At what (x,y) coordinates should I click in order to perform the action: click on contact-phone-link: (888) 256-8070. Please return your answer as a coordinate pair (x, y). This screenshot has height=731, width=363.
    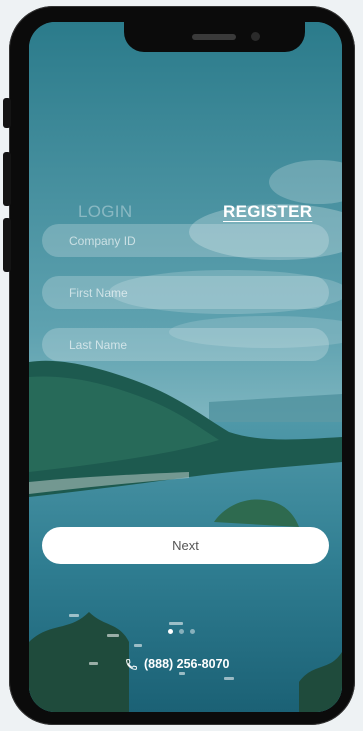
    Looking at the image, I should click on (177, 664).